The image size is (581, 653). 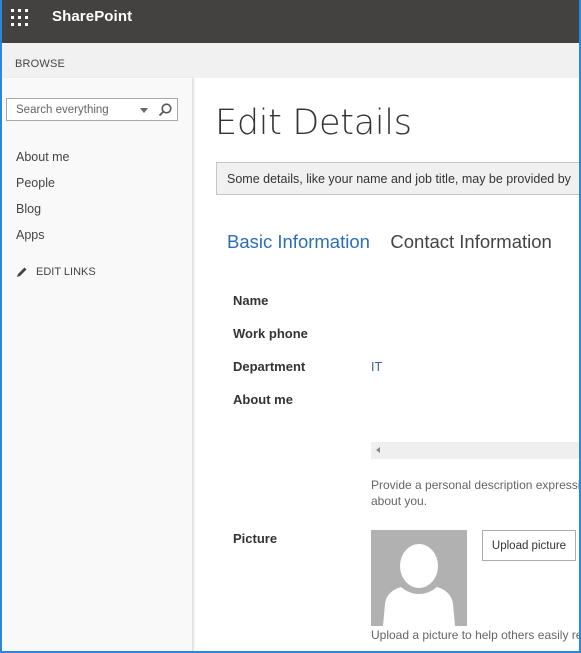 What do you see at coordinates (290, 60) in the screenshot?
I see `ribbon: BROWSE` at bounding box center [290, 60].